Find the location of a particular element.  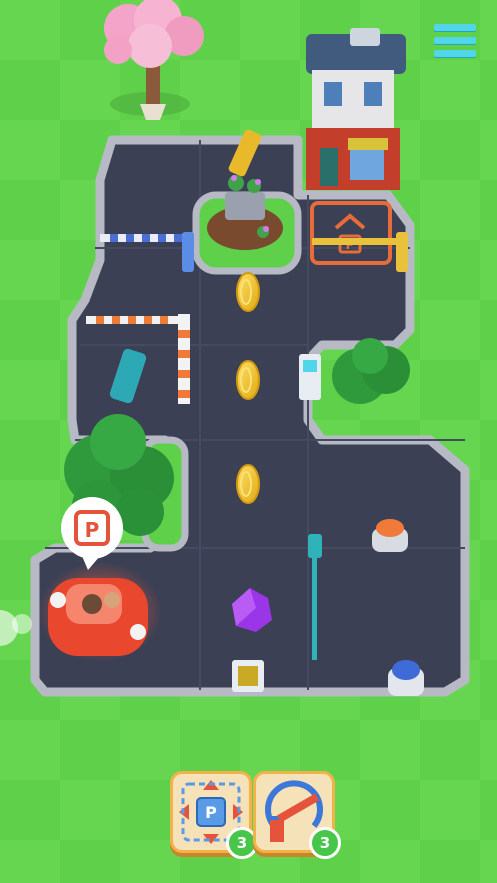

yellow-block is located at coordinates (248, 676).